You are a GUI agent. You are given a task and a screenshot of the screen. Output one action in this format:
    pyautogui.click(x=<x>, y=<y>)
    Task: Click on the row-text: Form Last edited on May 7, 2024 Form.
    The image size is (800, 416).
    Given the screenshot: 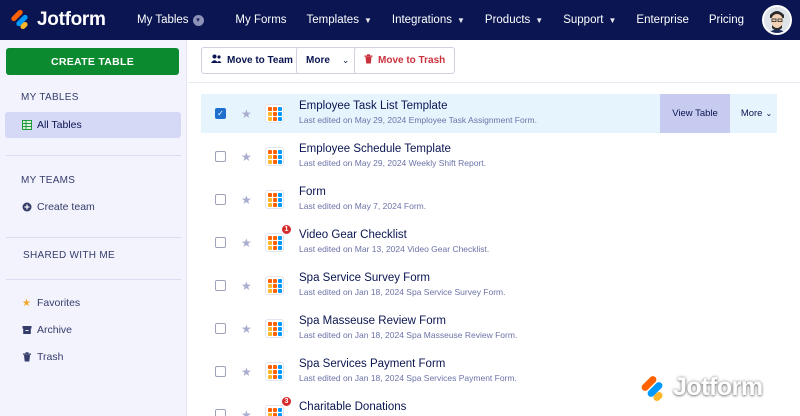 What is the action you would take?
    pyautogui.click(x=362, y=198)
    